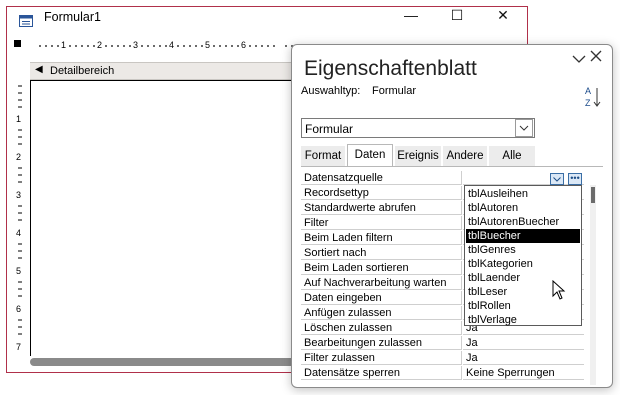 Image resolution: width=620 pixels, height=395 pixels. What do you see at coordinates (19, 195) in the screenshot?
I see `ruler-v-num: 3` at bounding box center [19, 195].